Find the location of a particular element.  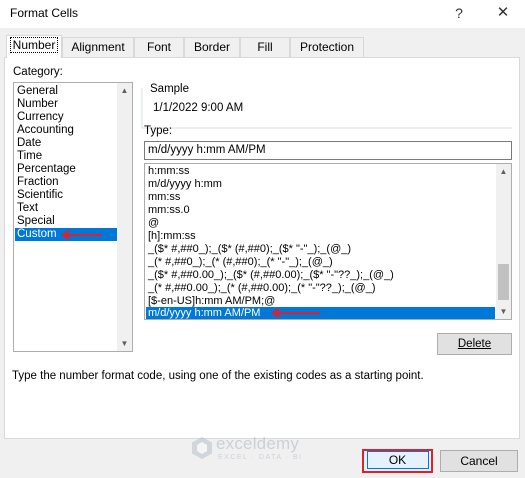

tab-number: Number is located at coordinates (34, 46).